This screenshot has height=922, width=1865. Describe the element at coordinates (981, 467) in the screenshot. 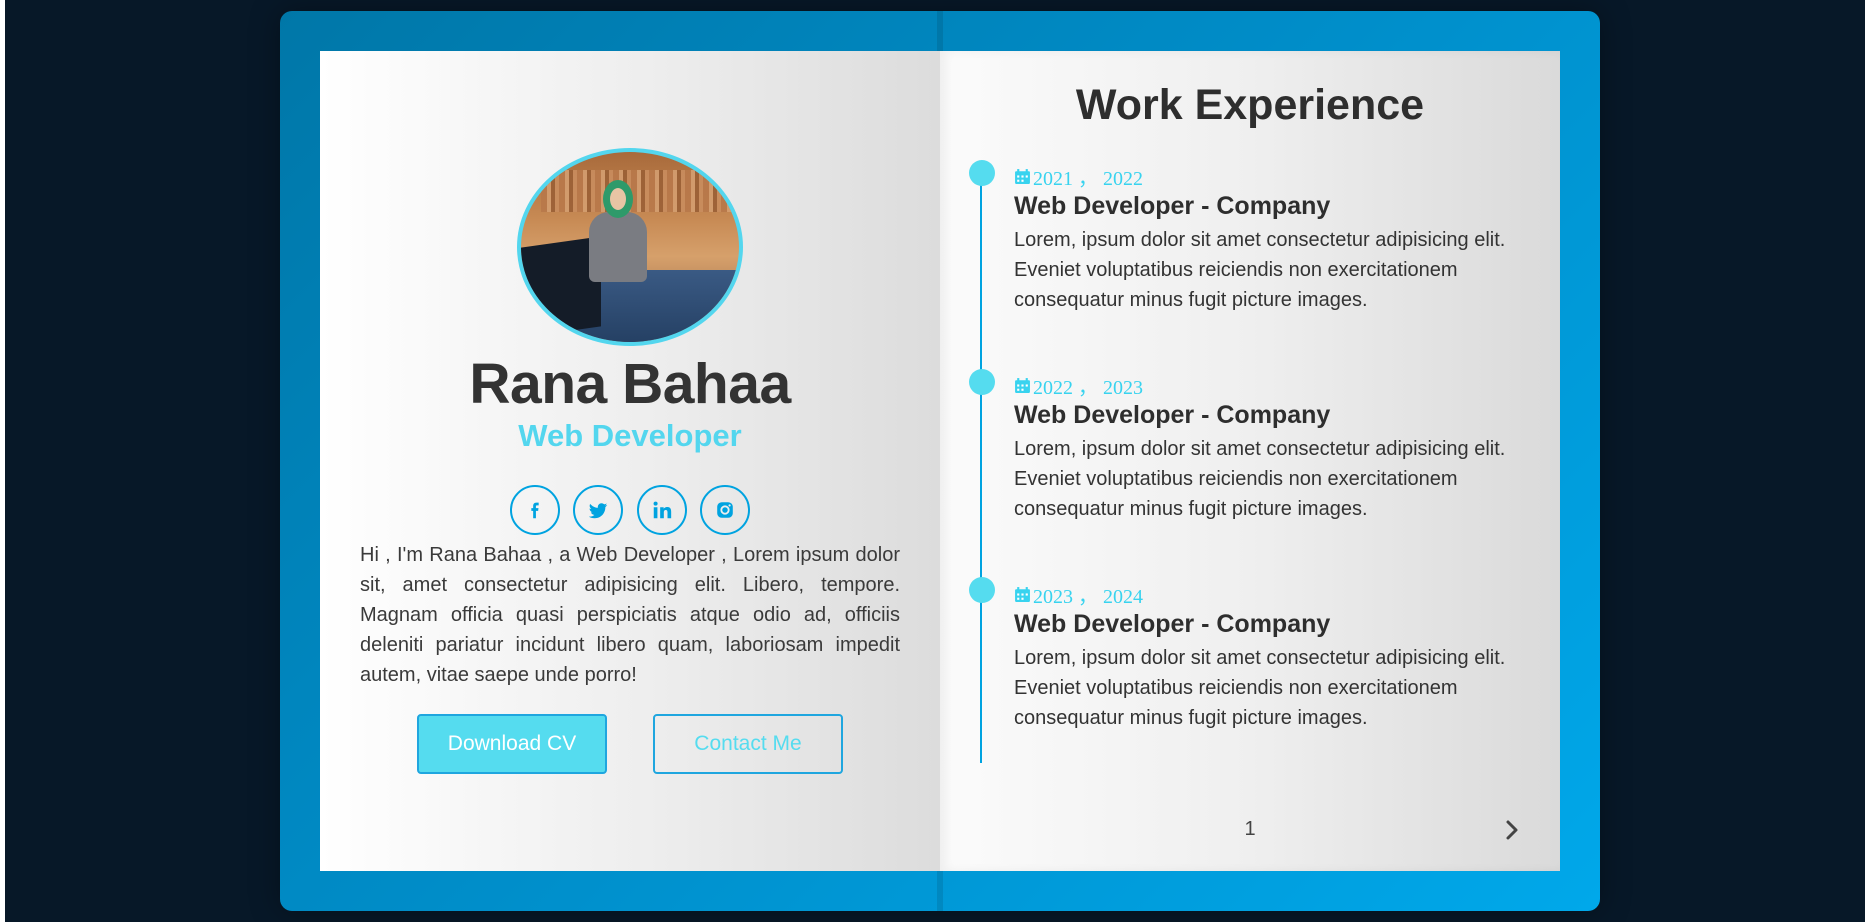

I see `timeline-line` at that location.